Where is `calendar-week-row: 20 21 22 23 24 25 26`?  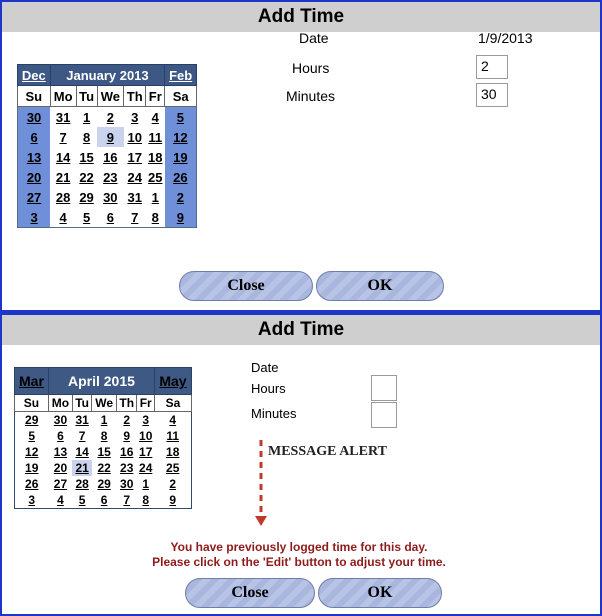
calendar-week-row: 20 21 22 23 24 25 26 is located at coordinates (107, 177).